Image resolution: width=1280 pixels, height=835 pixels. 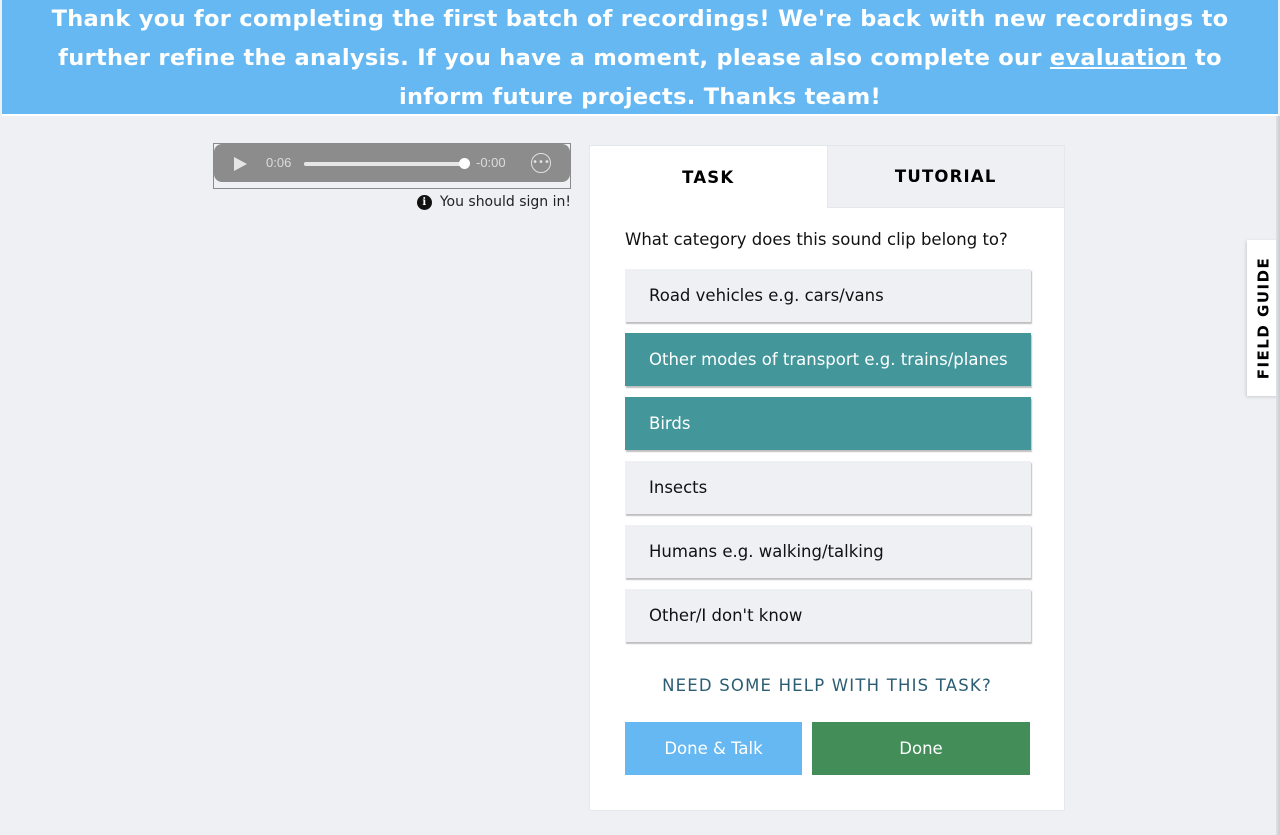 I want to click on audio-progress-fill, so click(x=384, y=164).